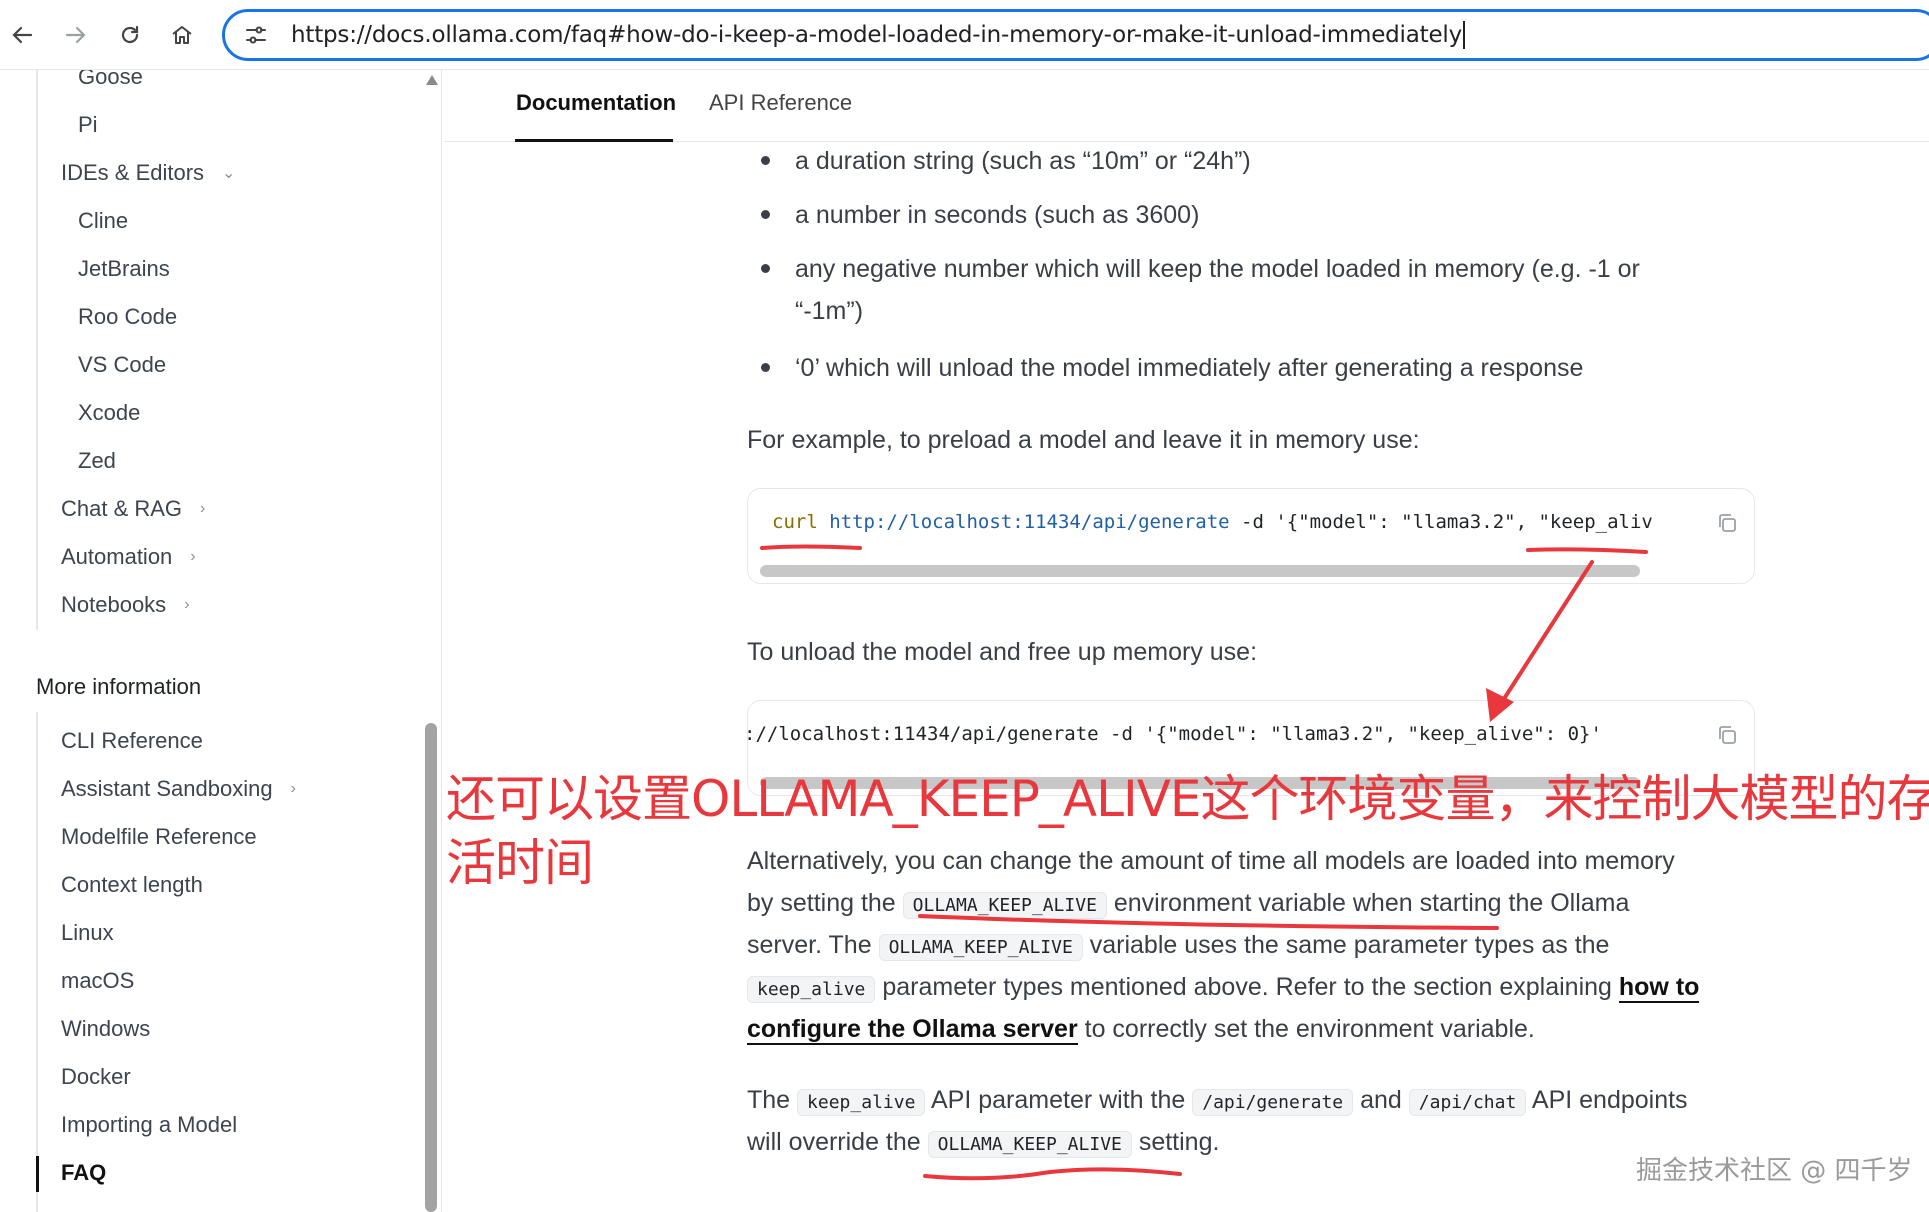 This screenshot has height=1212, width=1929. I want to click on sidebar-item-modelfile-reference: Modelfile Reference, so click(159, 837).